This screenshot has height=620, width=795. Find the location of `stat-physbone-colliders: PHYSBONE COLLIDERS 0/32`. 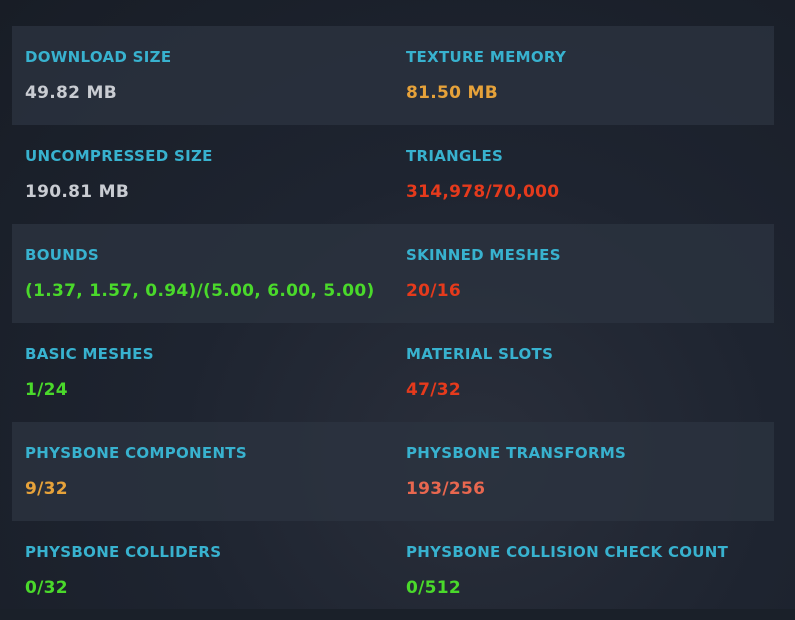

stat-physbone-colliders: PHYSBONE COLLIDERS 0/32 is located at coordinates (210, 570).